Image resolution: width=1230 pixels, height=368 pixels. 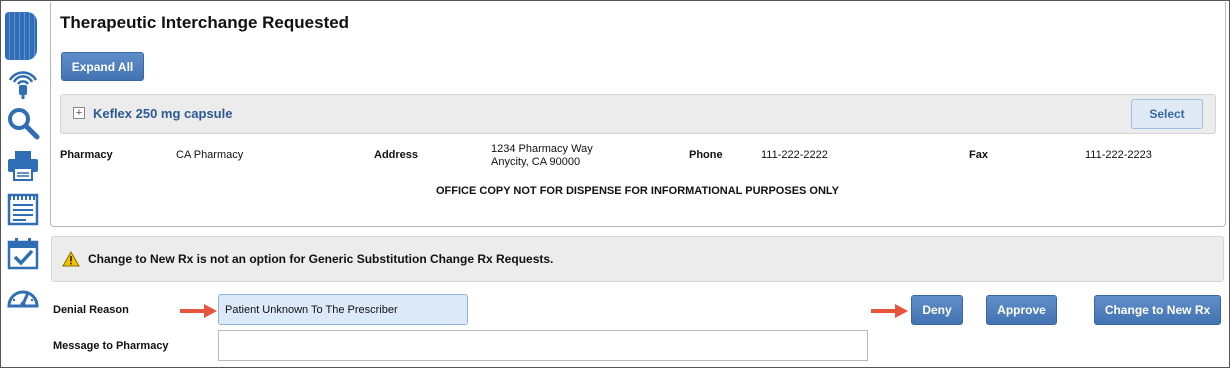 What do you see at coordinates (79, 113) in the screenshot?
I see `expand-plus-icon: +` at bounding box center [79, 113].